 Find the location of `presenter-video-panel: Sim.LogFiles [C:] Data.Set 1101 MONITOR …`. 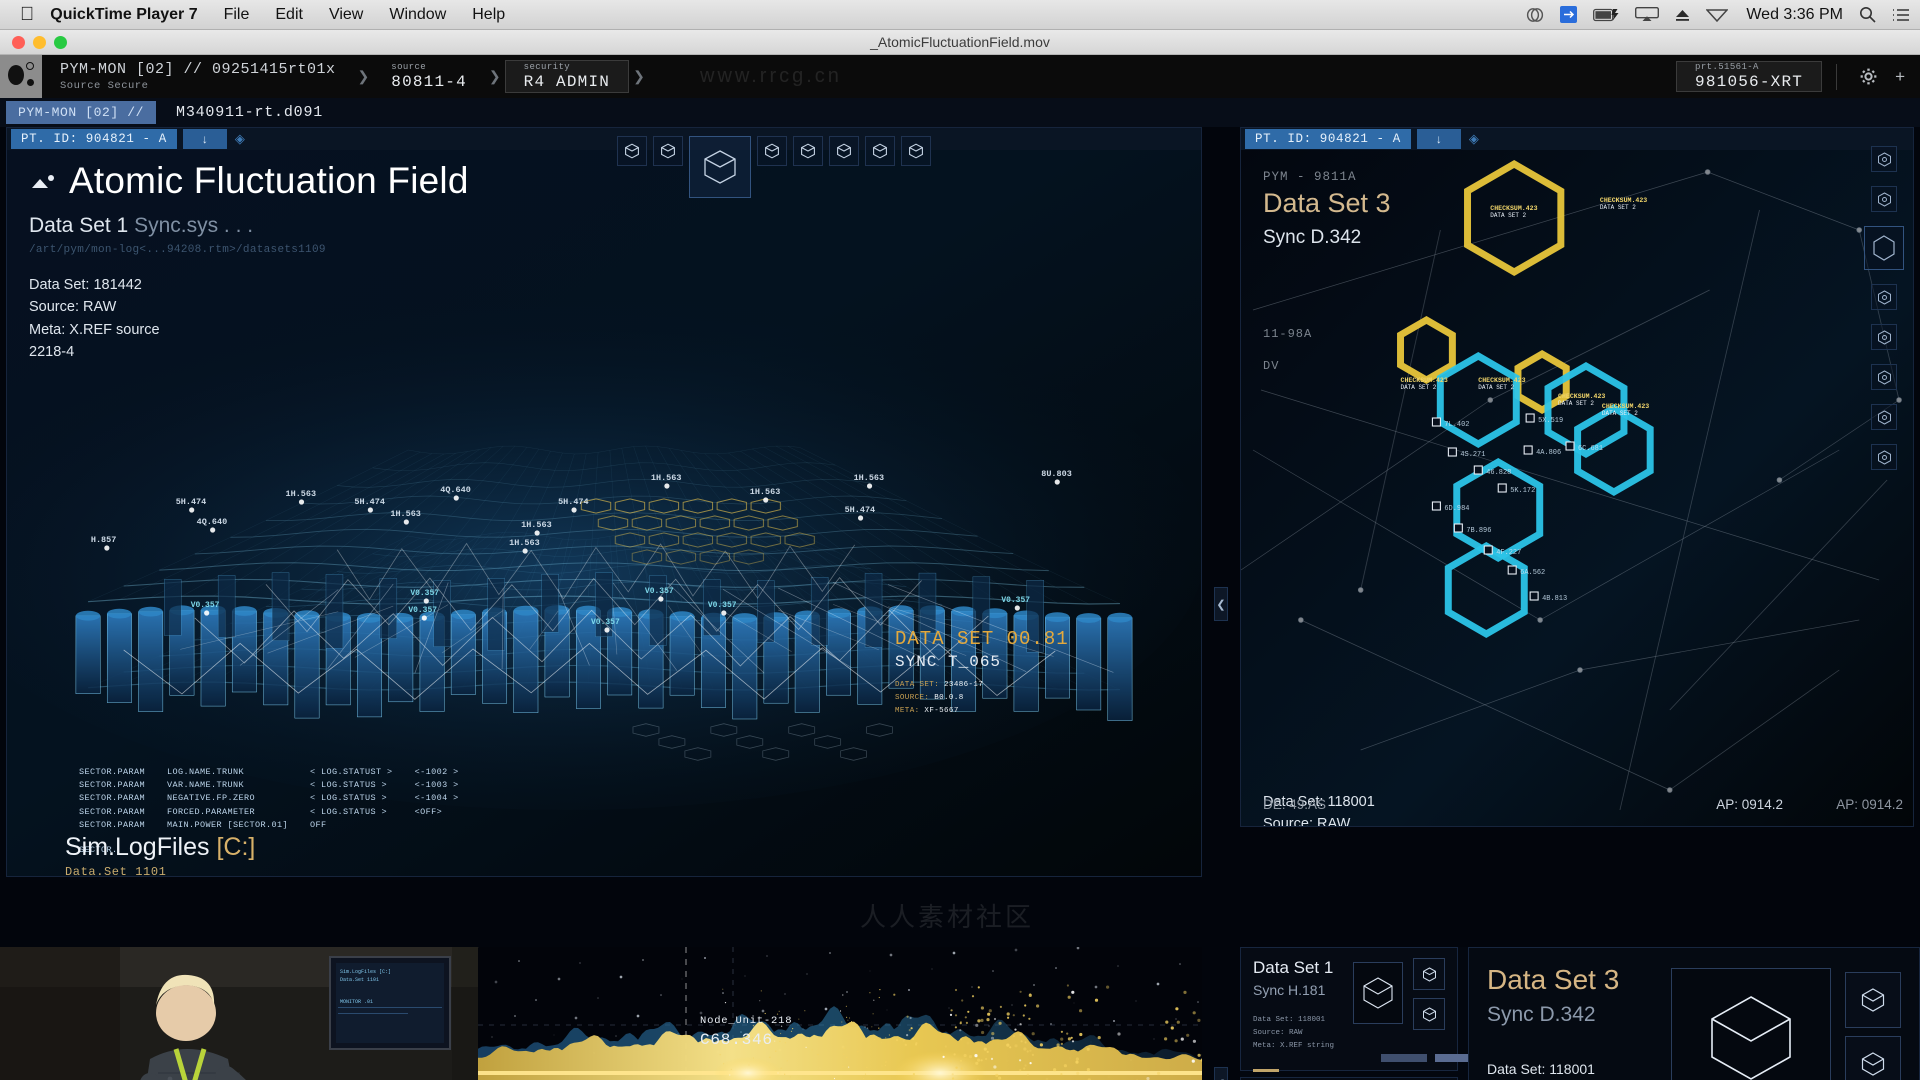

presenter-video-panel: Sim.LogFiles [C:] Data.Set 1101 MONITOR … is located at coordinates (239, 1013).